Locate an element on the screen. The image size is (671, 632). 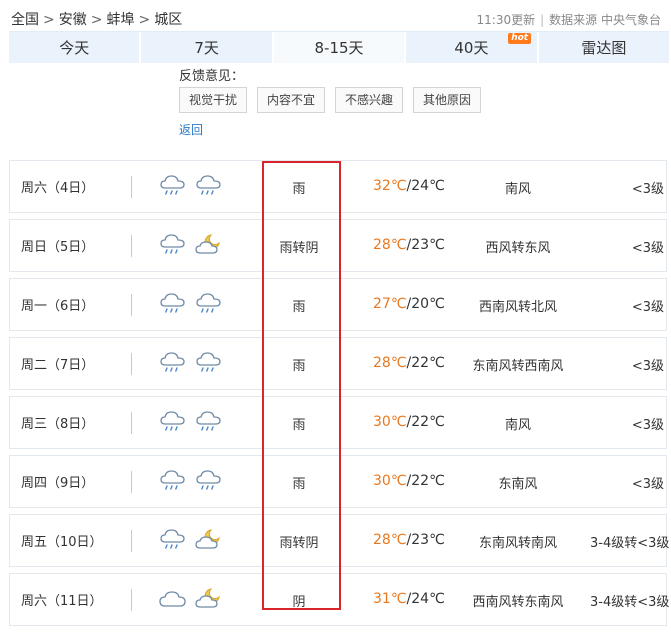
tab-radar: 雷达图 is located at coordinates (604, 47).